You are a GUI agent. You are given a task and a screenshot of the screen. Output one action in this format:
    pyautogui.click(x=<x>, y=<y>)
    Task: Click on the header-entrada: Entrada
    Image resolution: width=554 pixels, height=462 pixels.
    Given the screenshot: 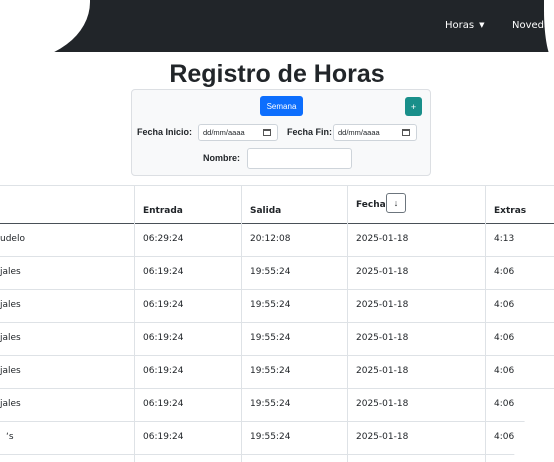 What is the action you would take?
    pyautogui.click(x=163, y=211)
    